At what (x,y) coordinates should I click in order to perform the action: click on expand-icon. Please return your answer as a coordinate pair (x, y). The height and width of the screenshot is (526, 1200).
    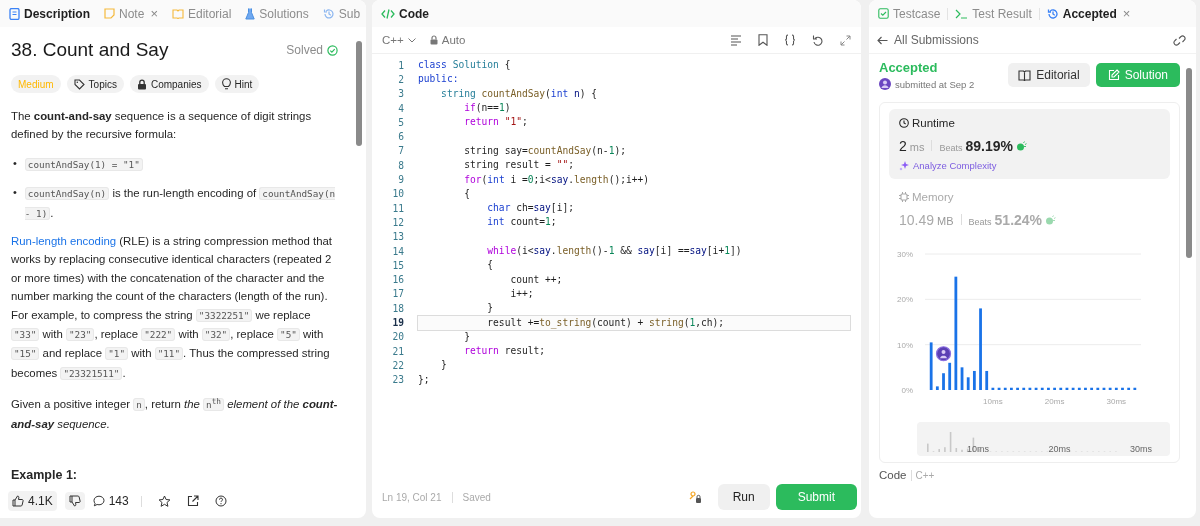
    Looking at the image, I should click on (845, 40).